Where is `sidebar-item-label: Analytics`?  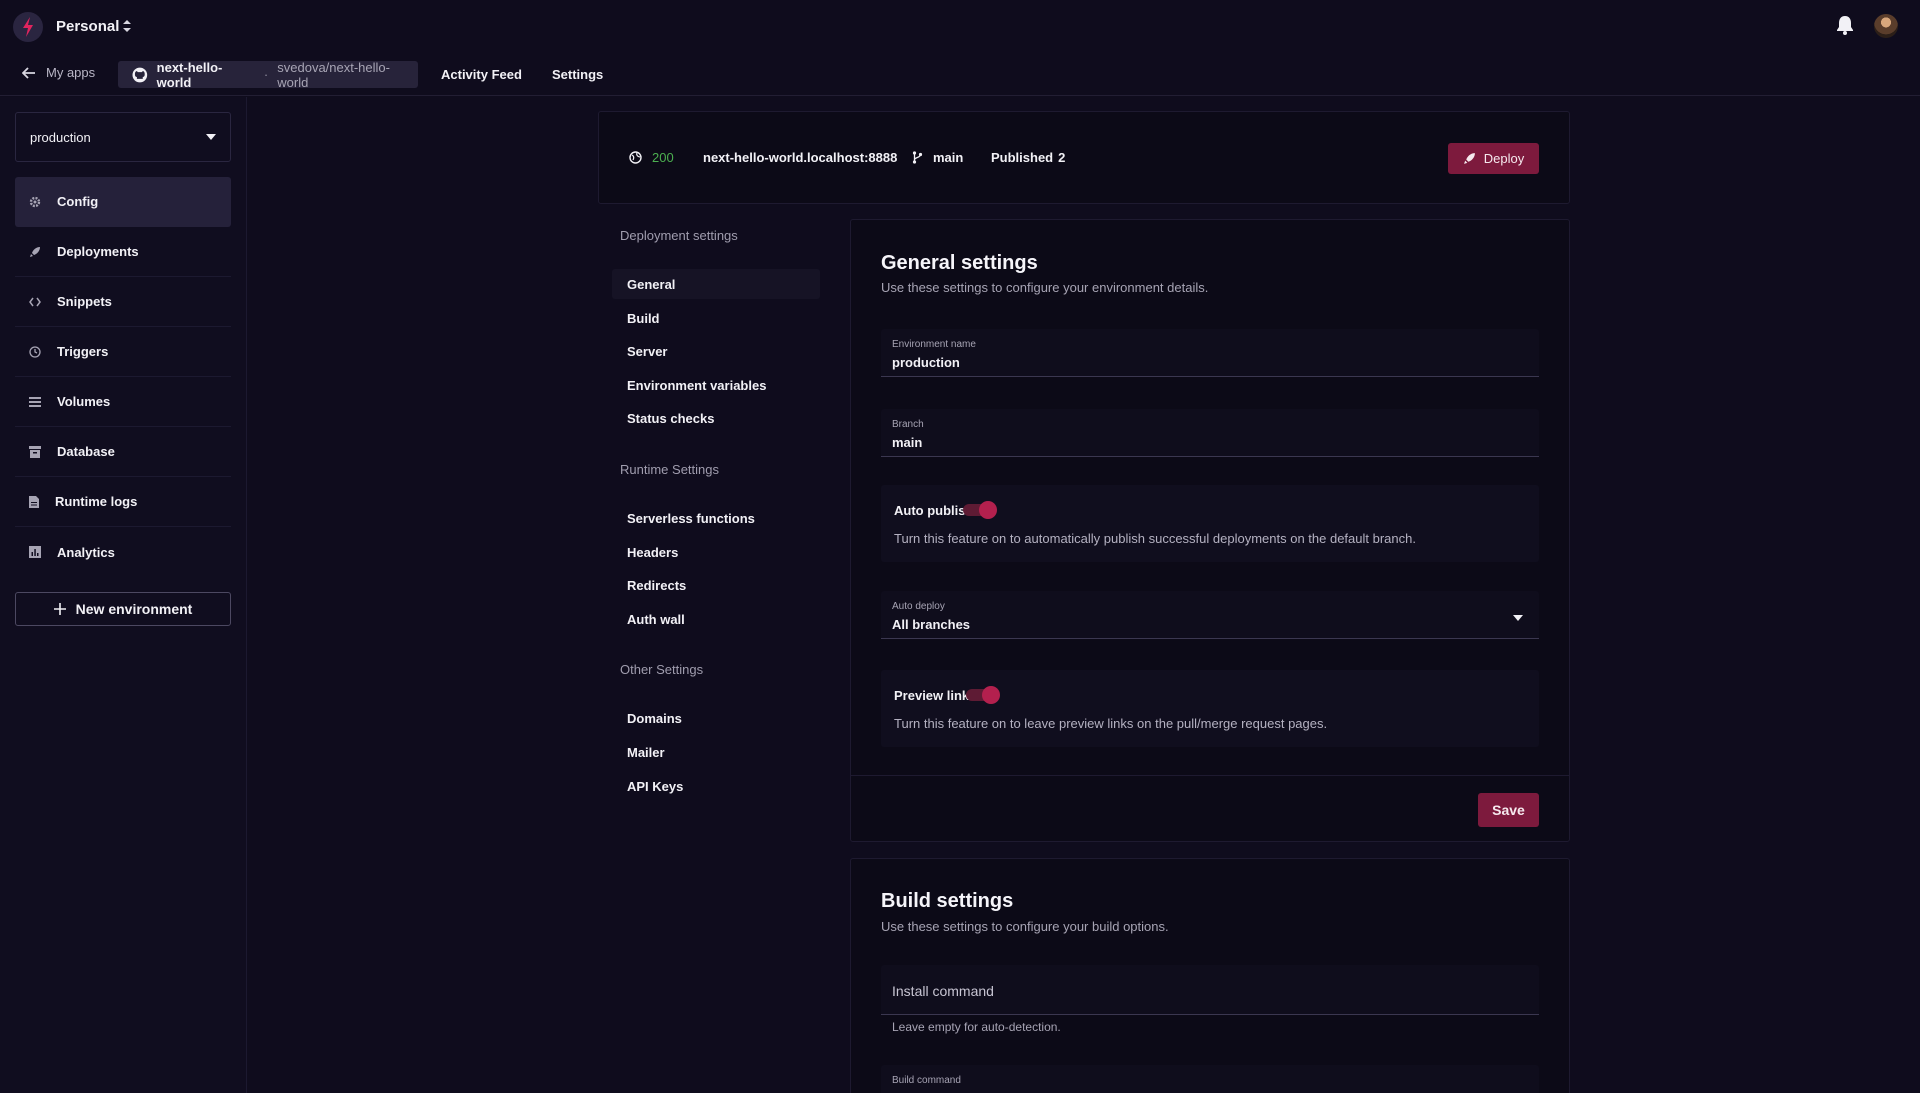 sidebar-item-label: Analytics is located at coordinates (86, 552).